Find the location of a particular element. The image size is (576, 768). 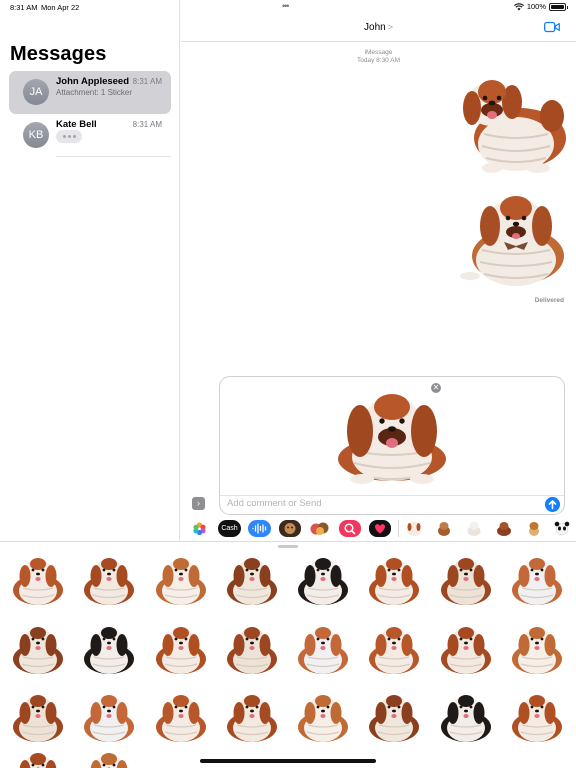

memoji-stickers-app-icon is located at coordinates (320, 528).